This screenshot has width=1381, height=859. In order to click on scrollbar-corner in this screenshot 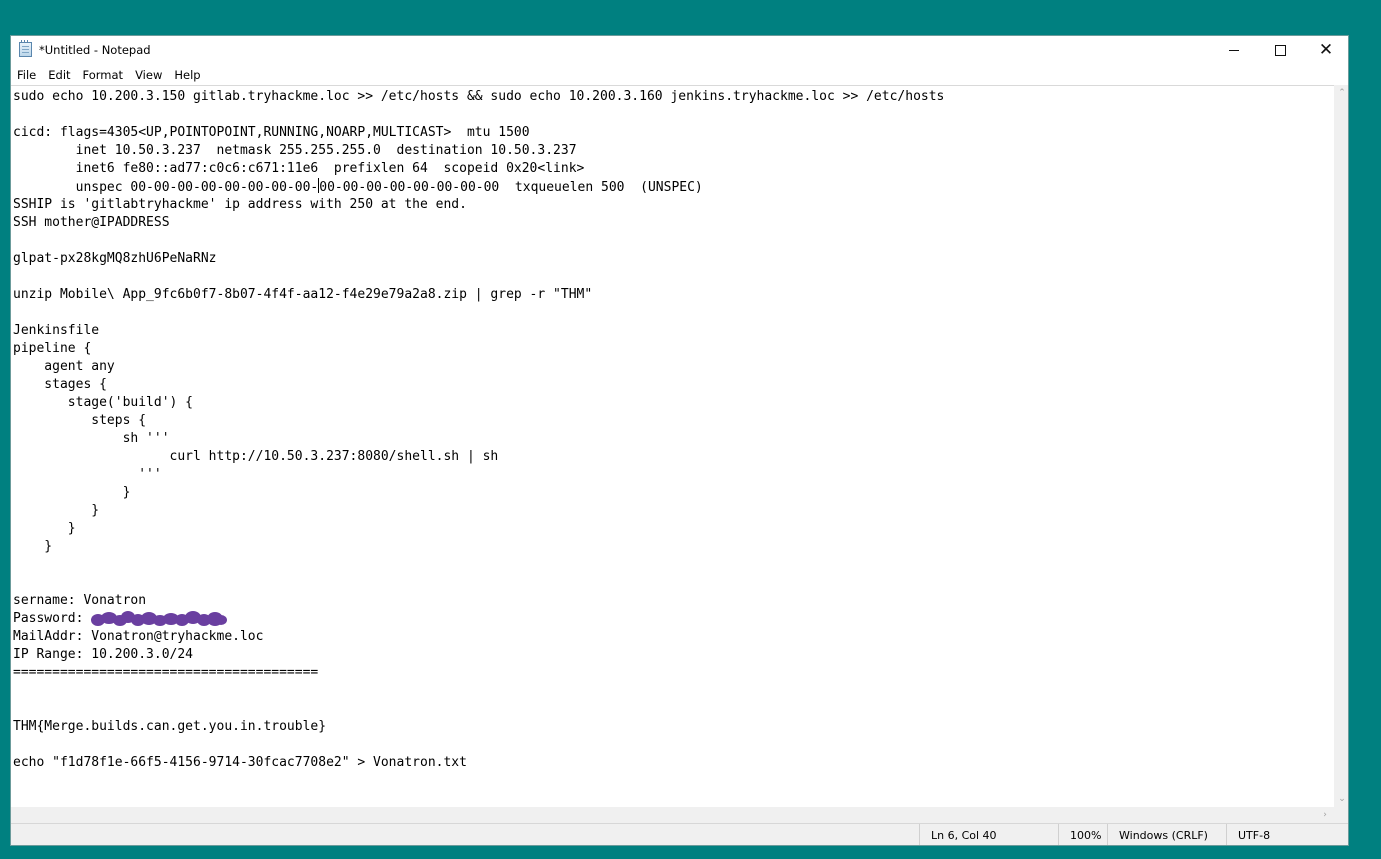, I will do `click(1341, 815)`.